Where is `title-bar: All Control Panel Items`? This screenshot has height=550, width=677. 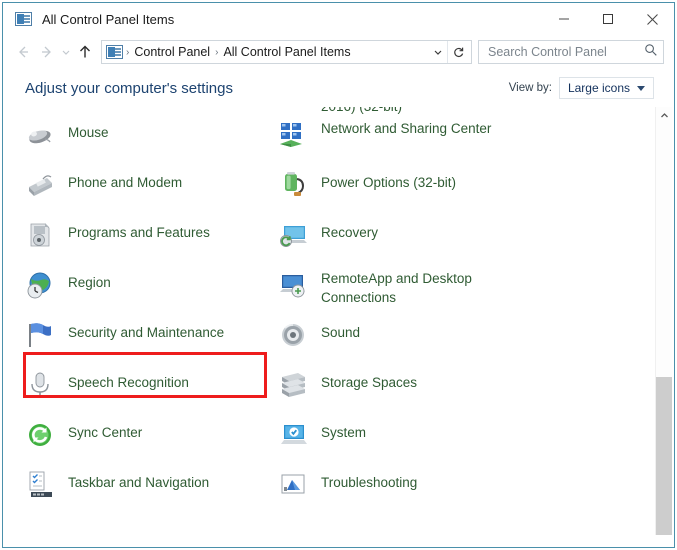
title-bar: All Control Panel Items is located at coordinates (338, 19).